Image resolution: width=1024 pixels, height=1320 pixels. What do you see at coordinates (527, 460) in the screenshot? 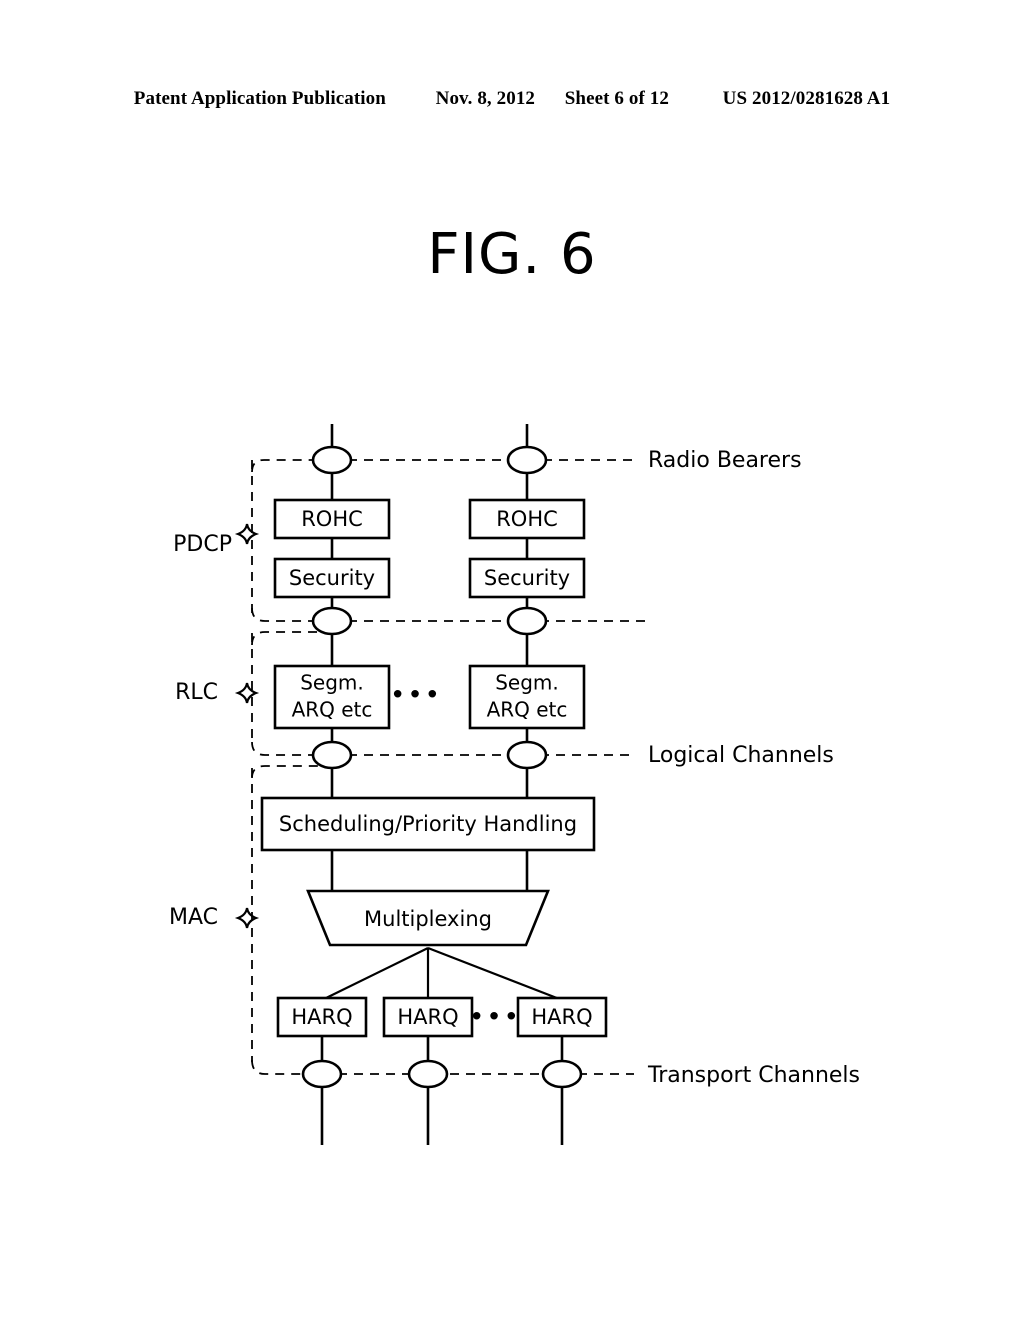
I see `node-radio-bearer-right` at bounding box center [527, 460].